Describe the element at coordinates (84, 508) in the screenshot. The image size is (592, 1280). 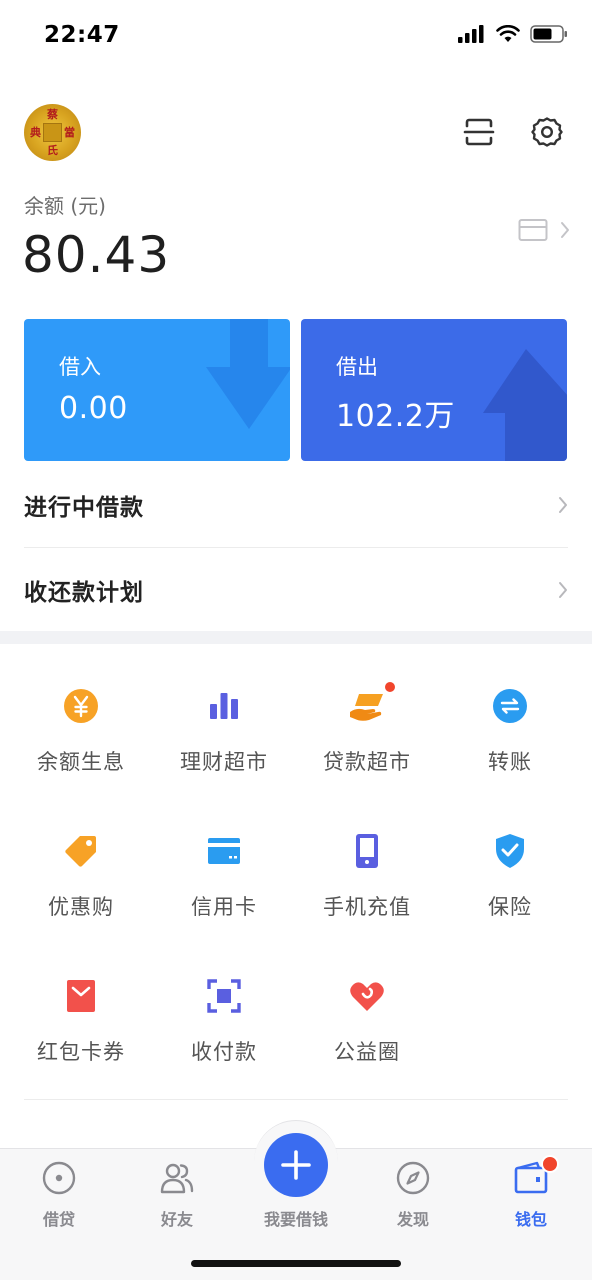
I see `ongoing-loans-label: 进行中借款` at that location.